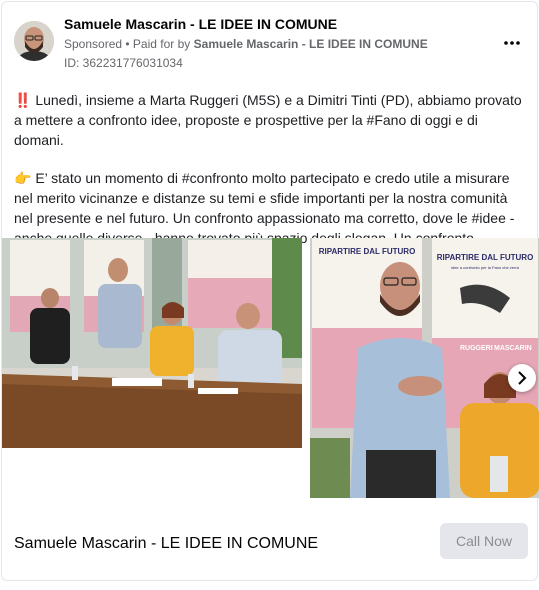 The width and height of the screenshot is (539, 590). What do you see at coordinates (166, 543) in the screenshot?
I see `footer-page-name: Samuele Mascarin - LE IDEE IN COMUNE` at bounding box center [166, 543].